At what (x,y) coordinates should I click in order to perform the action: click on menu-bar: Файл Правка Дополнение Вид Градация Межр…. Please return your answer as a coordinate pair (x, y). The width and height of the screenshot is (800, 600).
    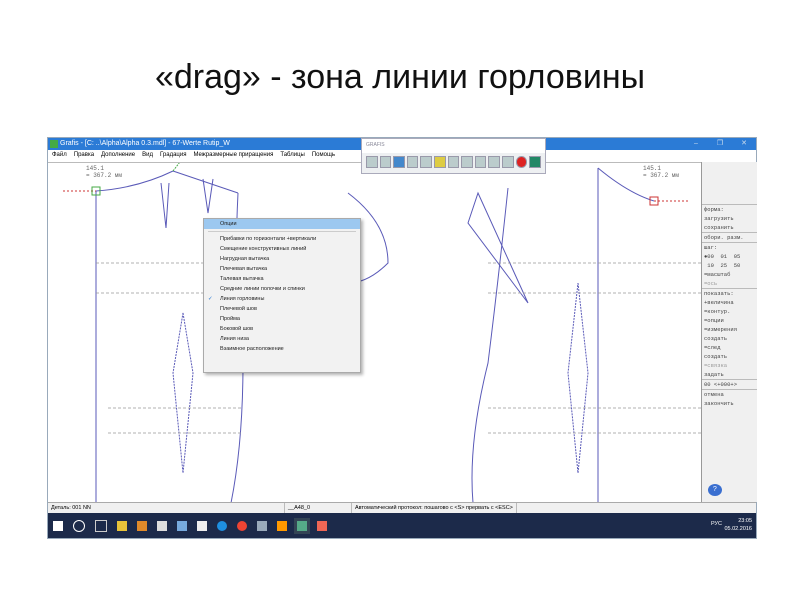
    Looking at the image, I should click on (206, 155).